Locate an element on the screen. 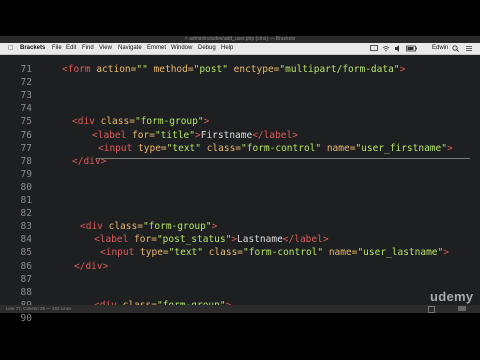 This screenshot has width=480, height=360. code-token: method= is located at coordinates (173, 69).